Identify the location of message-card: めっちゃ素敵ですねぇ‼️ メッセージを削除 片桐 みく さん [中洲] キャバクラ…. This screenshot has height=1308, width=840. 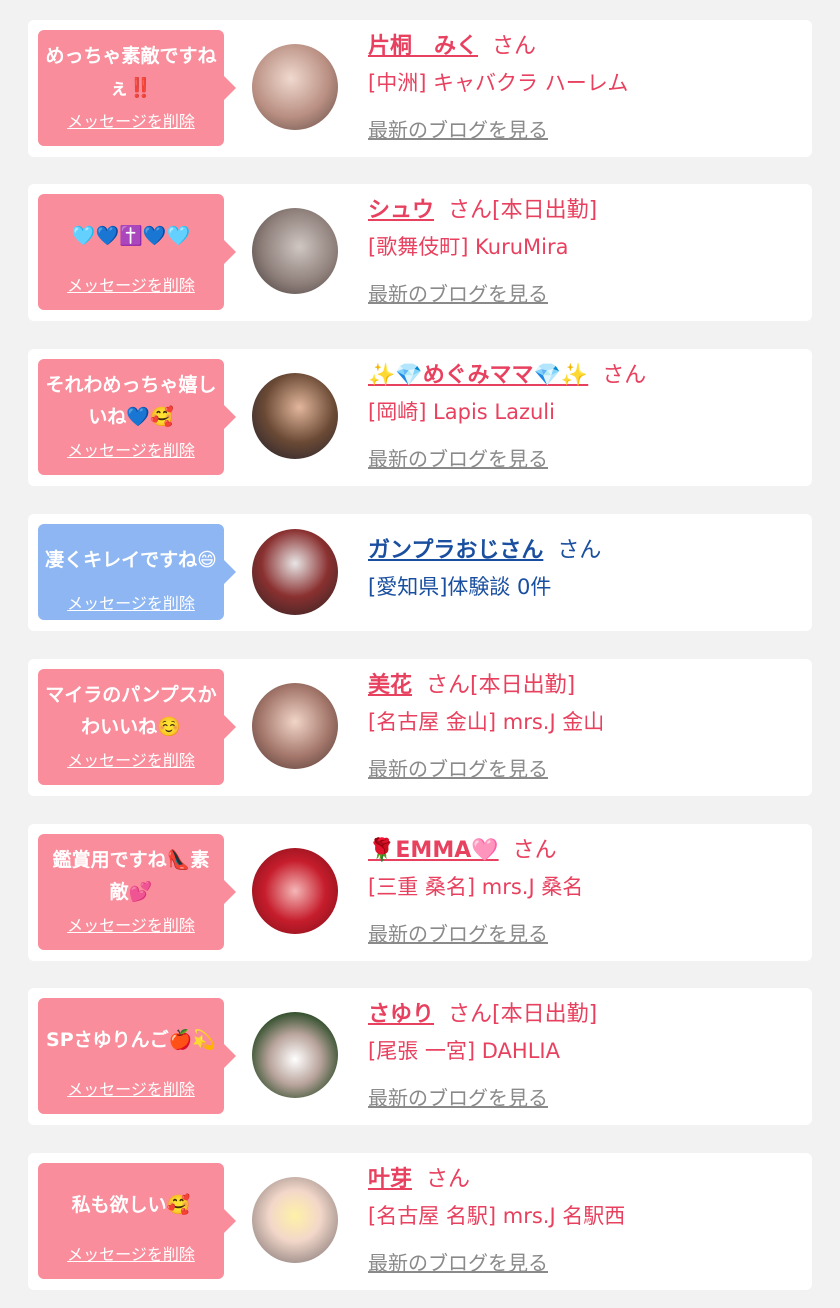
(420, 88).